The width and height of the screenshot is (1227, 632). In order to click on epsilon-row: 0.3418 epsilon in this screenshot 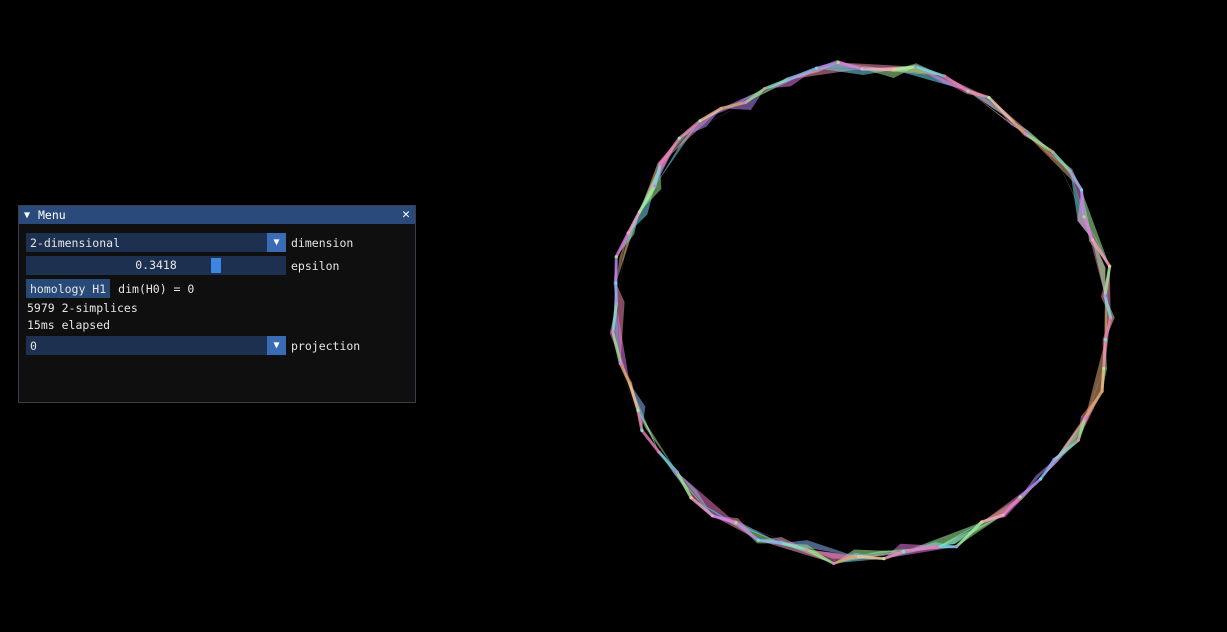, I will do `click(182, 265)`.